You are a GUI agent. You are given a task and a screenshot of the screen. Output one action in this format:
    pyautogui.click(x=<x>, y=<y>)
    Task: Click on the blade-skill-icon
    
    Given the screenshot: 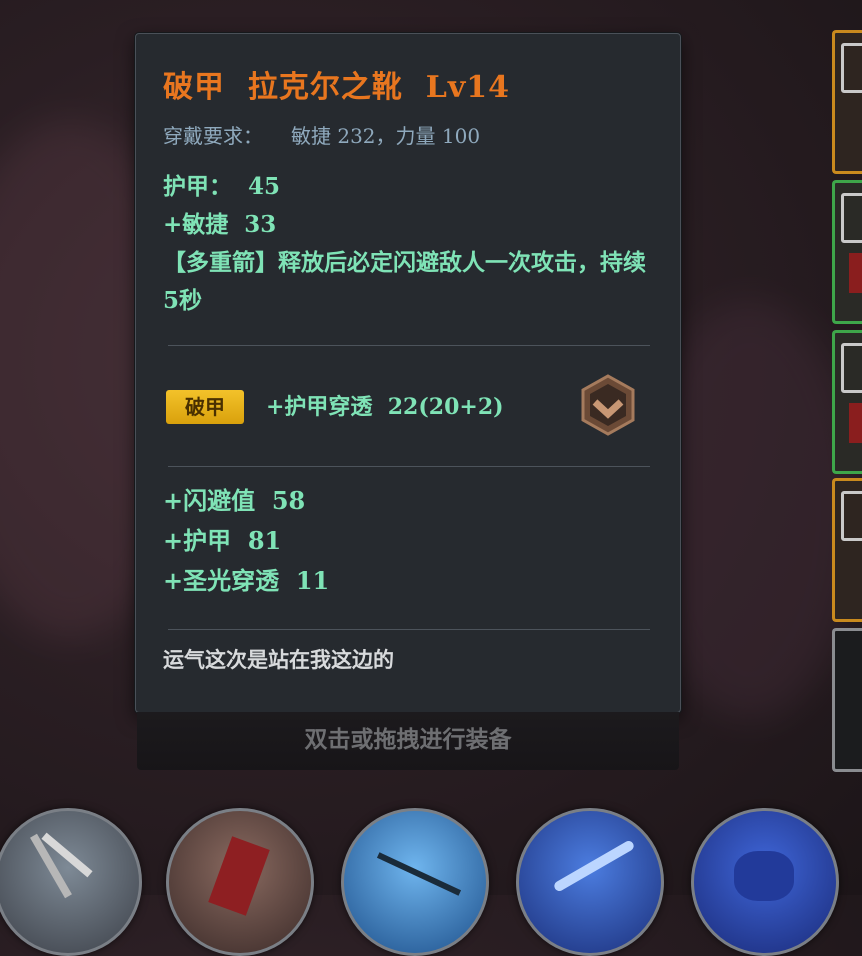 What is the action you would take?
    pyautogui.click(x=240, y=882)
    